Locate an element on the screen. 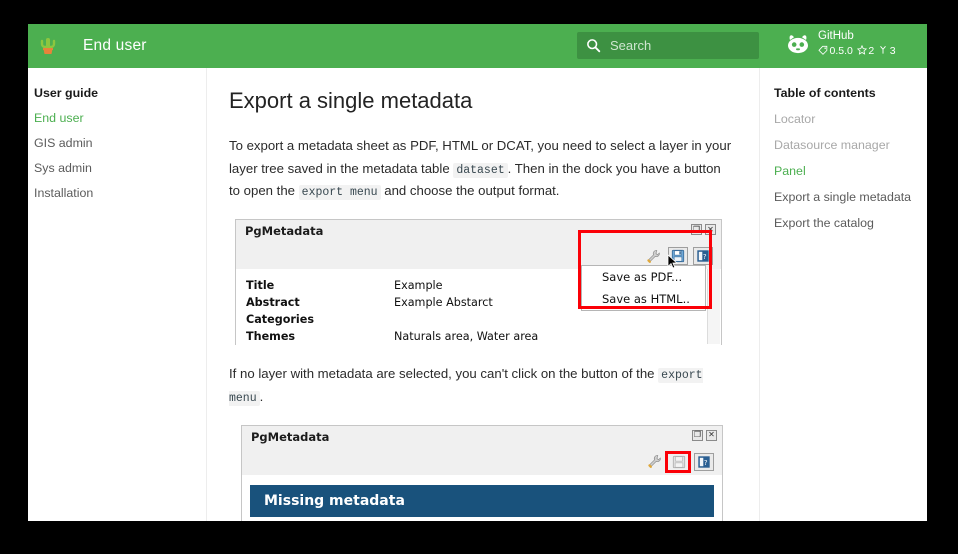 The width and height of the screenshot is (958, 554). float-button-2: ❐ is located at coordinates (697, 435).